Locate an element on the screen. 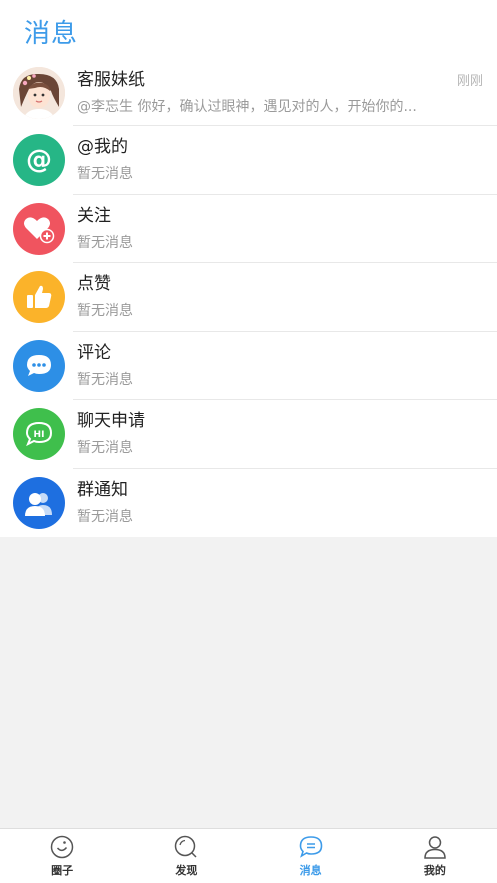  message-row-chat-requests: HI 聊天申请 暂无消息 is located at coordinates (248, 434).